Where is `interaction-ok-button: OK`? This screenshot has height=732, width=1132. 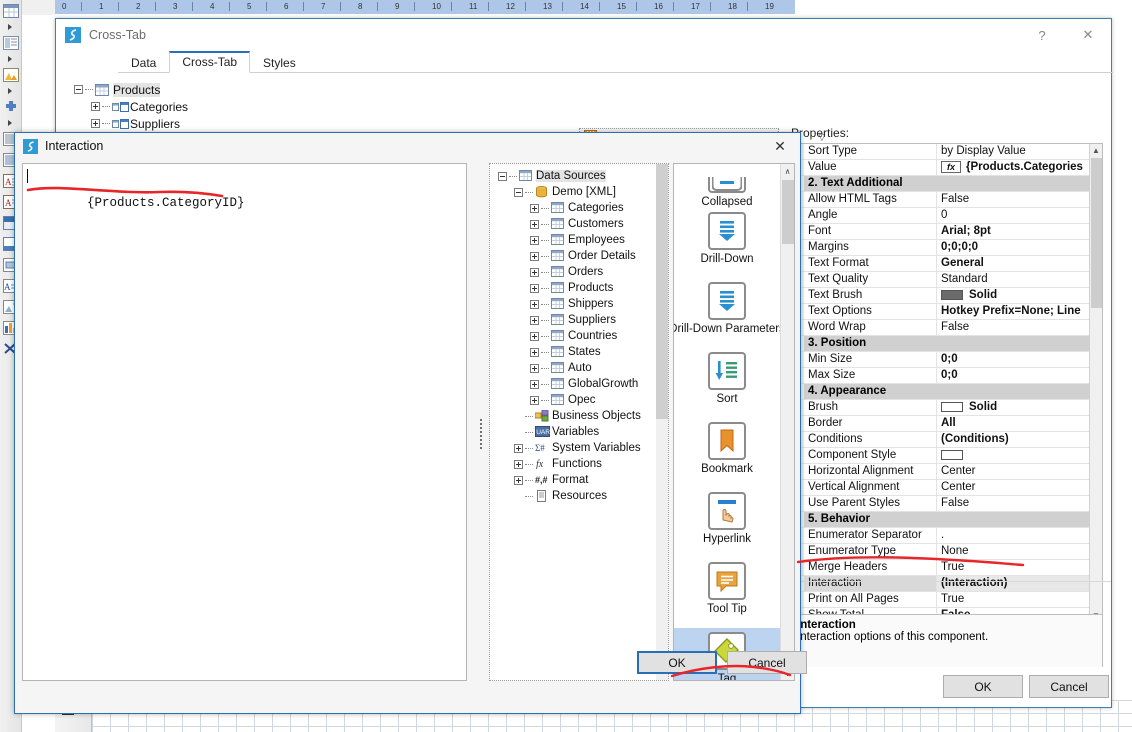
interaction-ok-button: OK is located at coordinates (677, 662).